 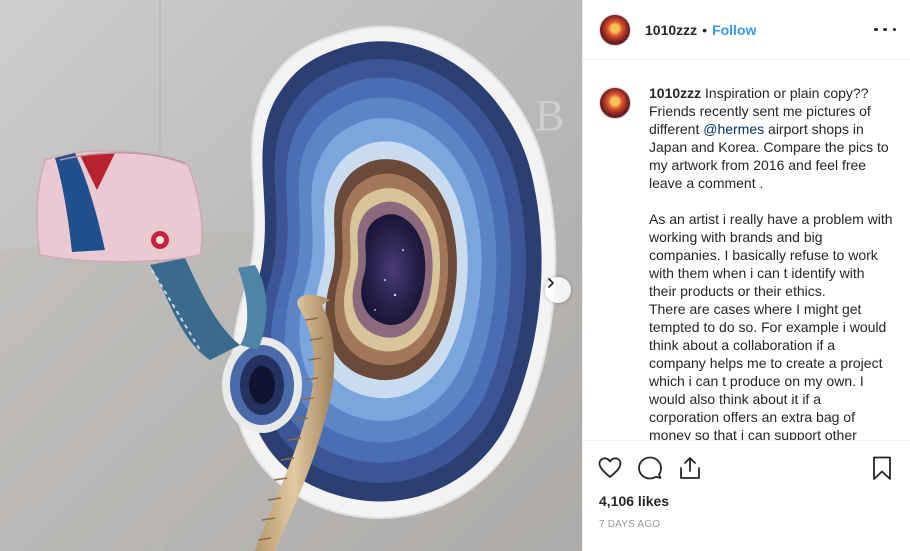 I want to click on share-icon, so click(x=690, y=468).